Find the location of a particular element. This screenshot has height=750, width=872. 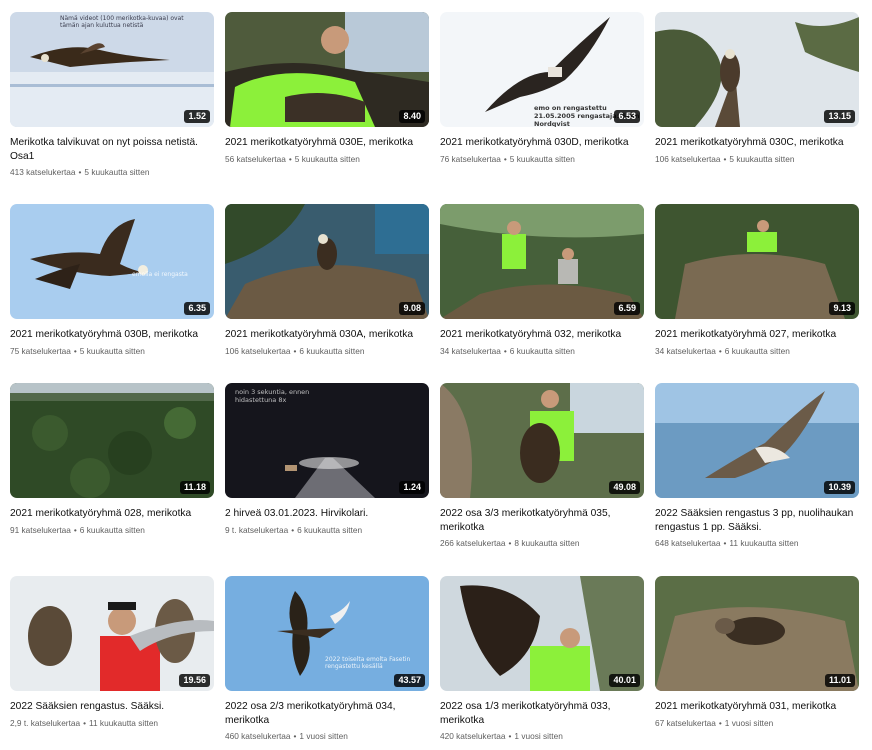

duration-badge: 9.13 is located at coordinates (842, 308).